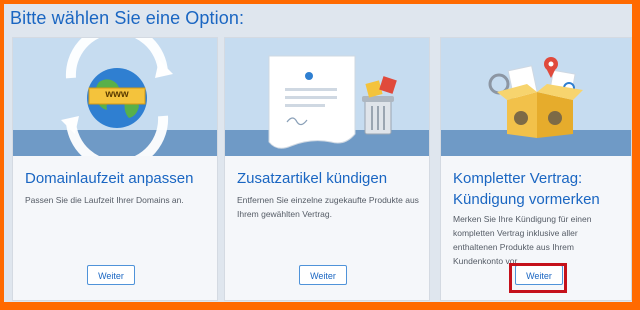 Image resolution: width=640 pixels, height=310 pixels. What do you see at coordinates (538, 278) in the screenshot?
I see `highlight-frame` at bounding box center [538, 278].